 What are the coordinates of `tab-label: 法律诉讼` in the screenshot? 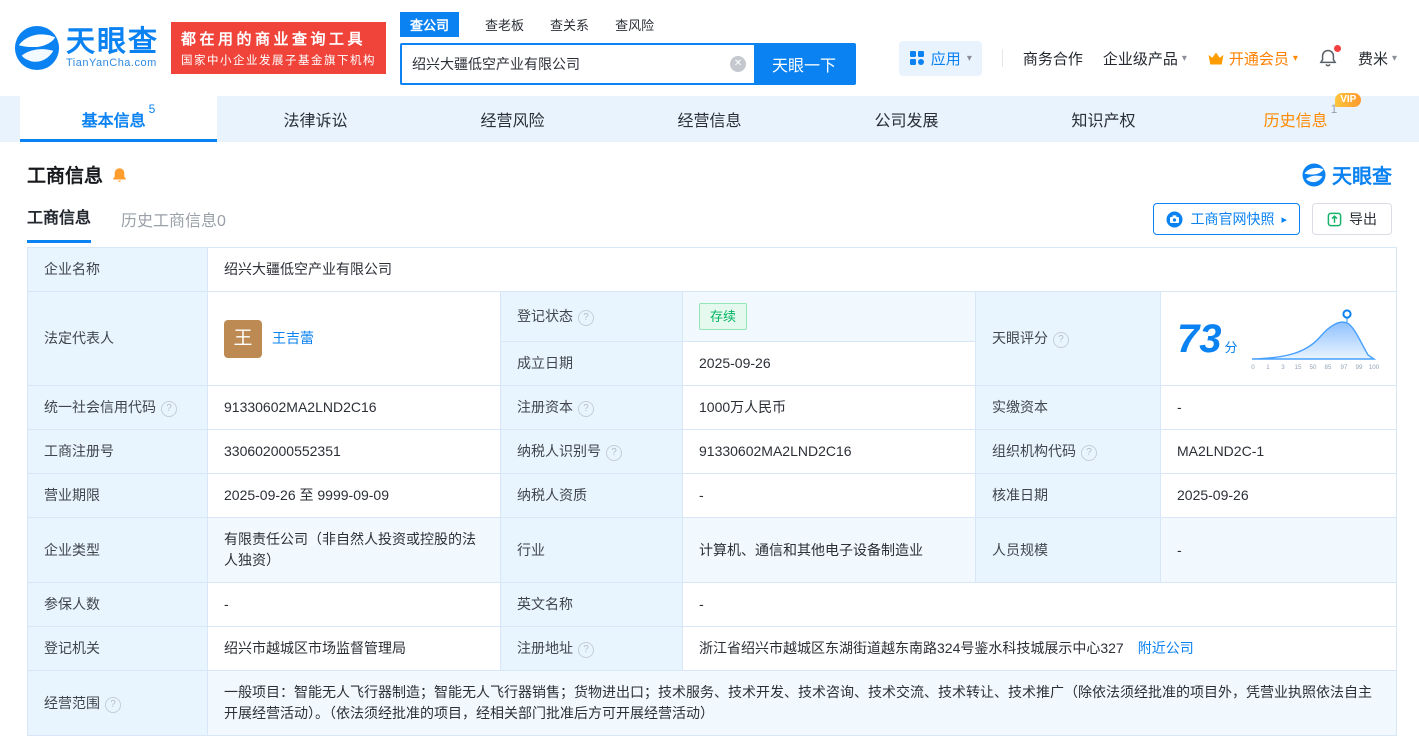 It's located at (315, 121).